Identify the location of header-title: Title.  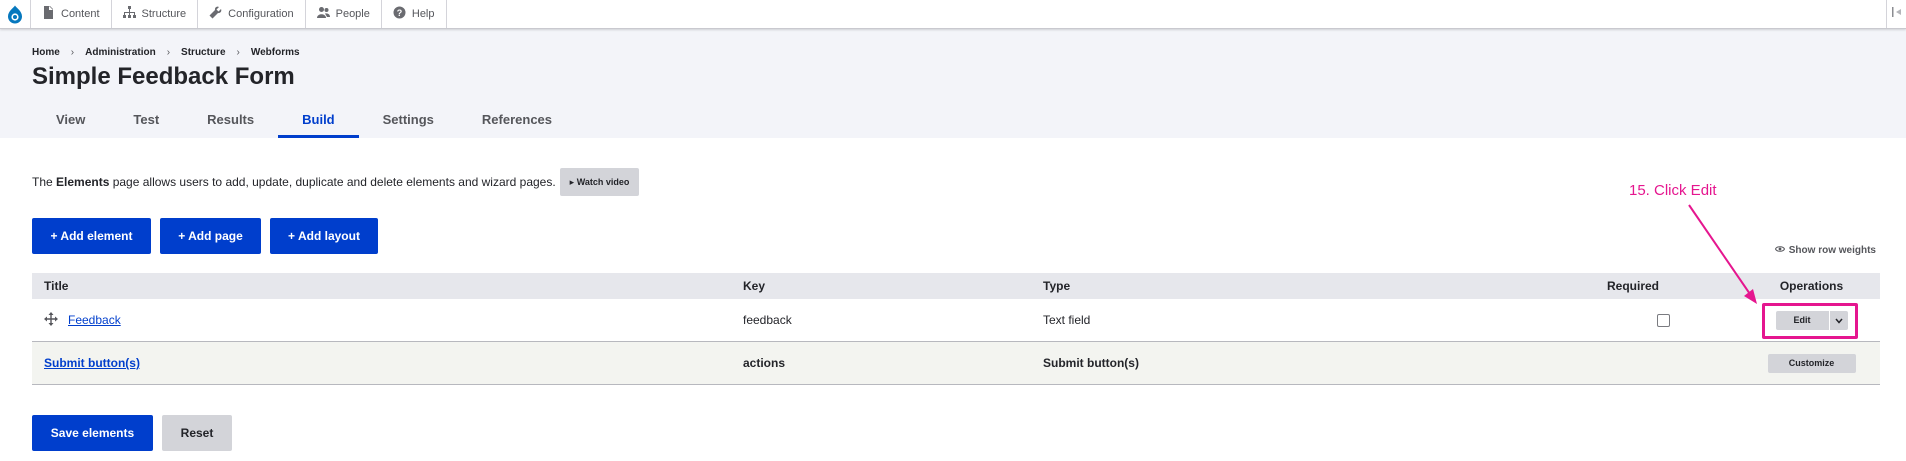
(56, 286).